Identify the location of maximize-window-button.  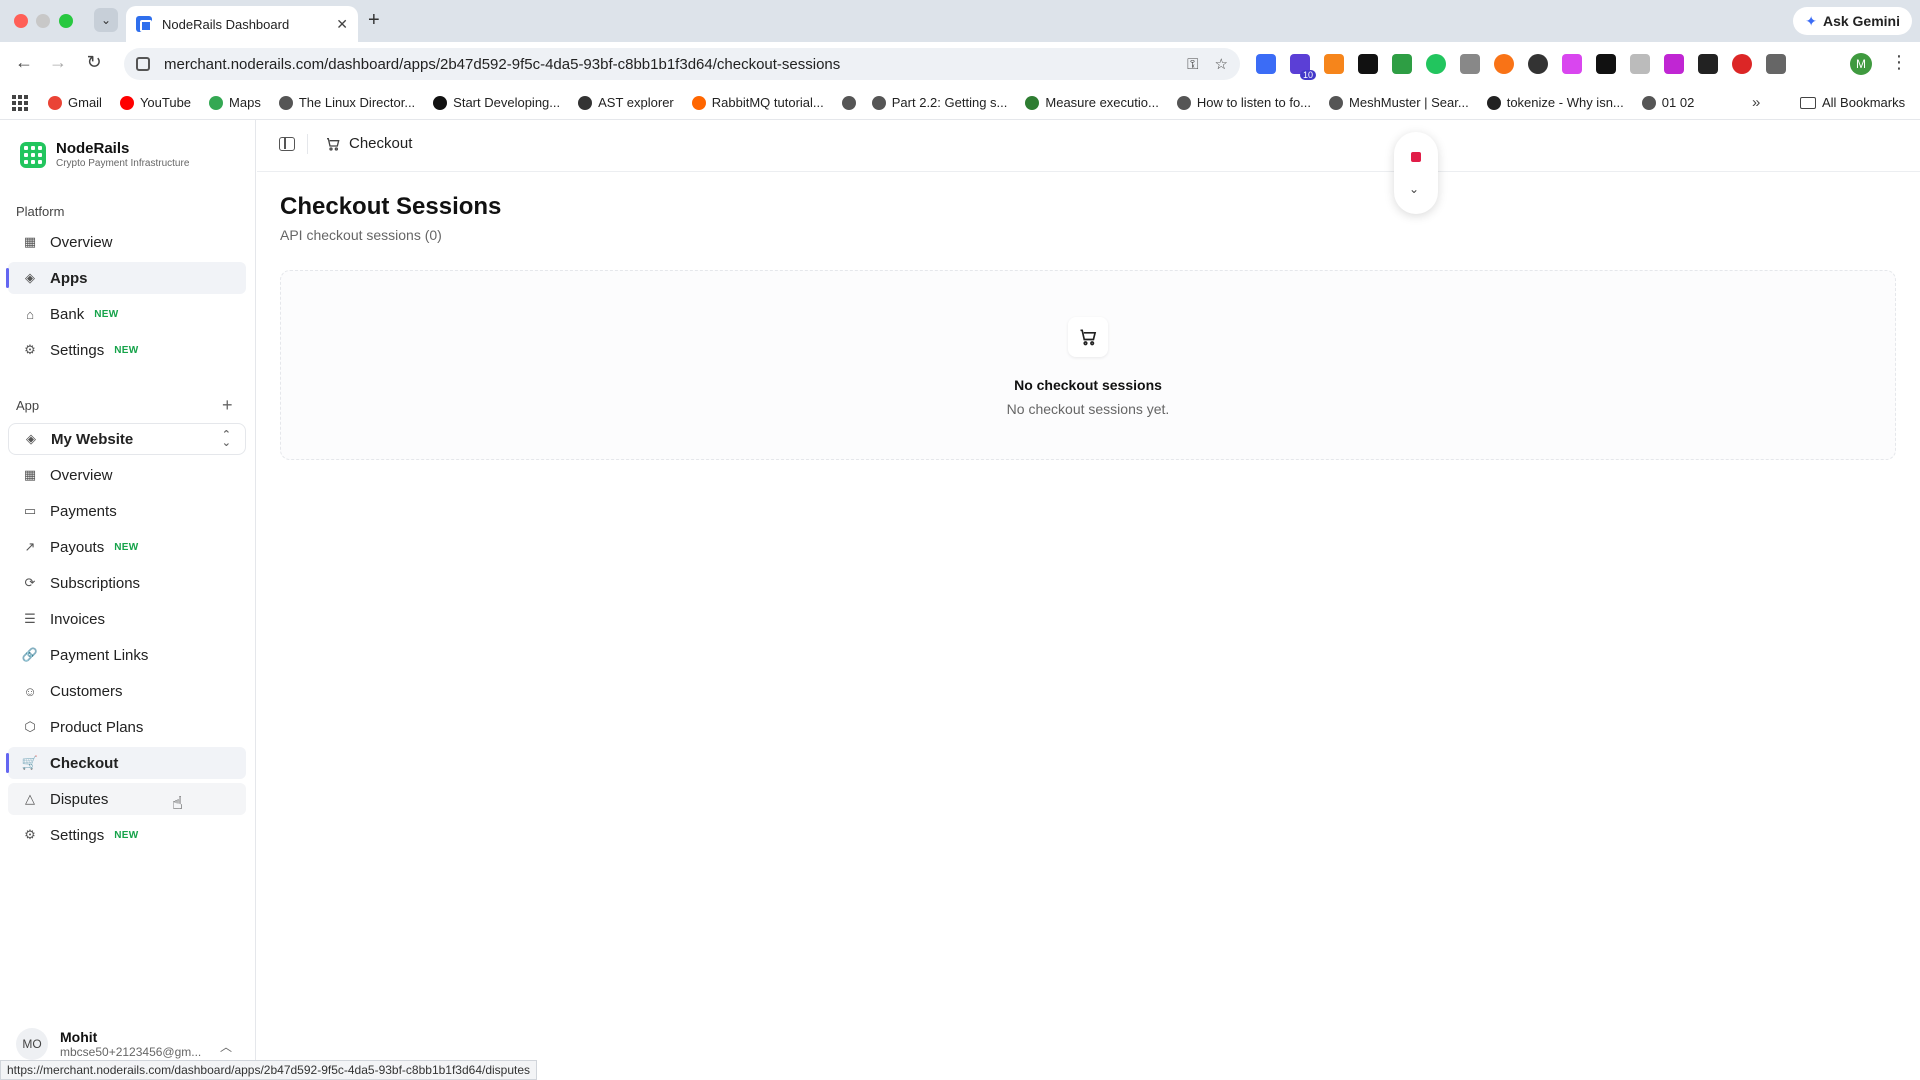
(66, 21).